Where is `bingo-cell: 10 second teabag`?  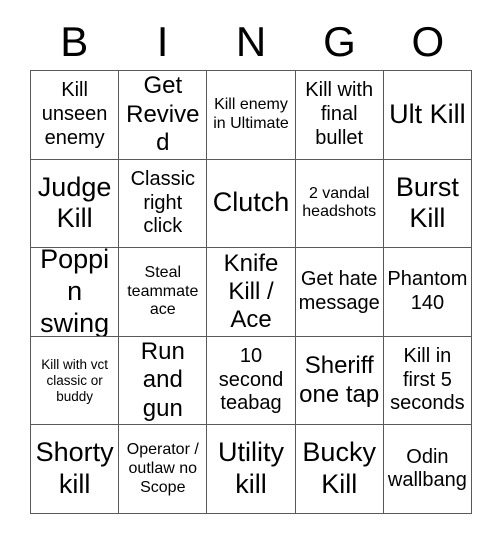 bingo-cell: 10 second teabag is located at coordinates (251, 381).